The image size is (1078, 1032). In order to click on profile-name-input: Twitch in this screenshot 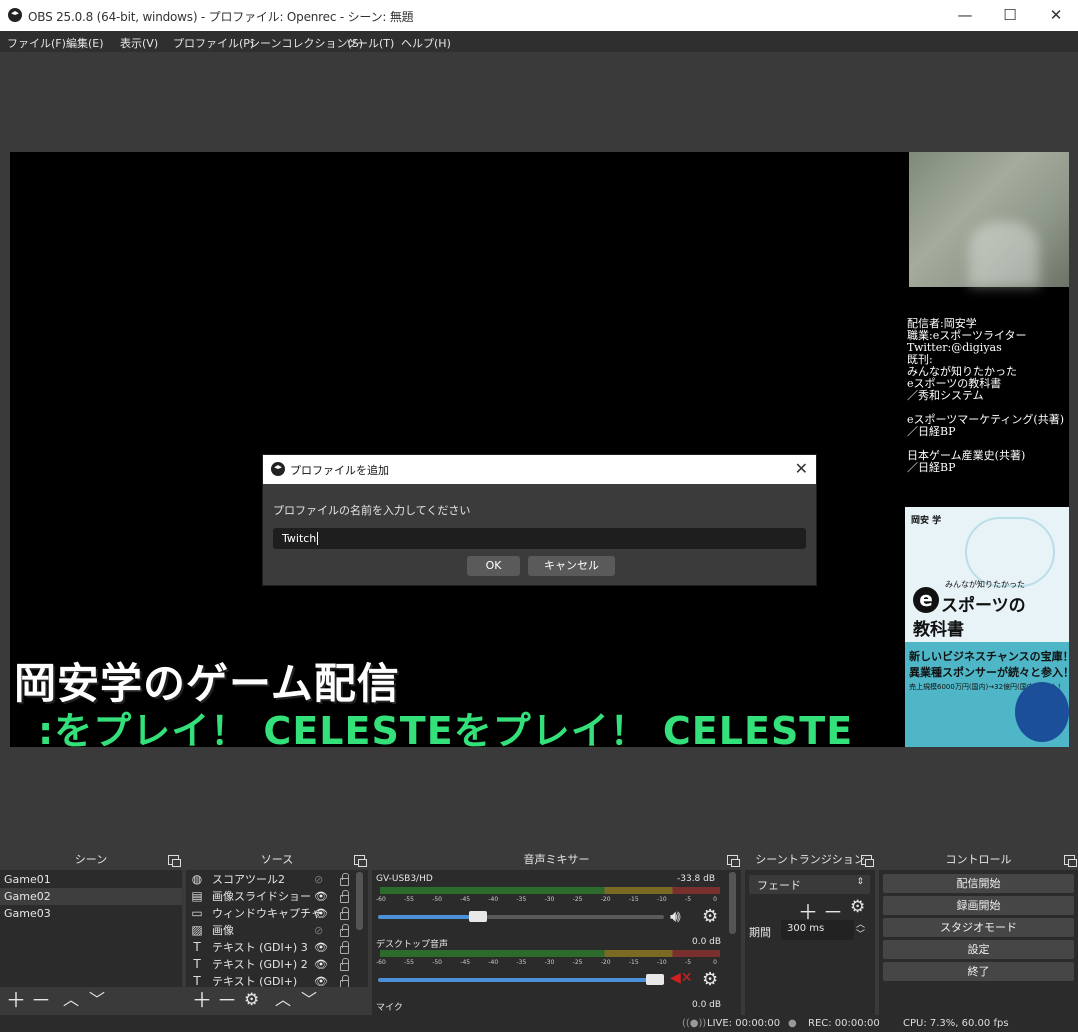, I will do `click(539, 538)`.